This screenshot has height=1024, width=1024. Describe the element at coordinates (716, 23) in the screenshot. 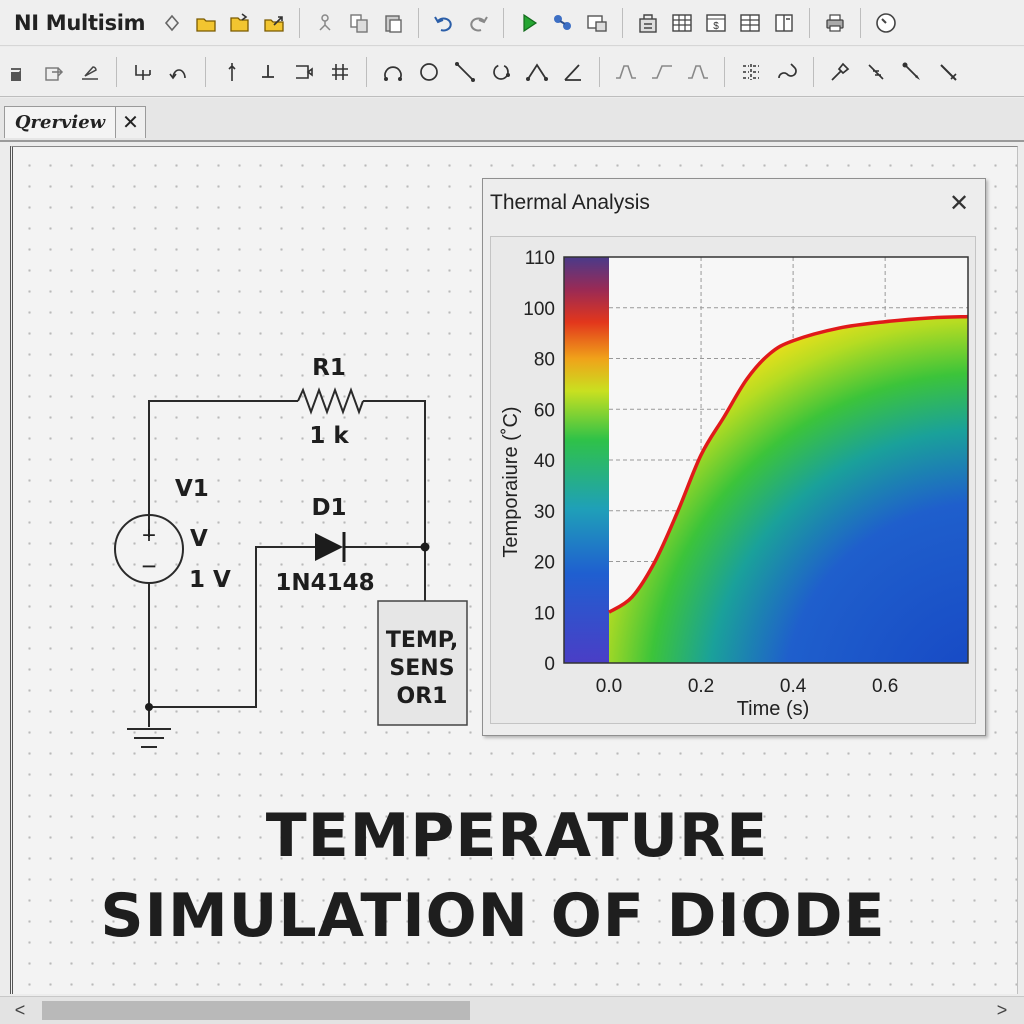

I see `database-button: $` at that location.